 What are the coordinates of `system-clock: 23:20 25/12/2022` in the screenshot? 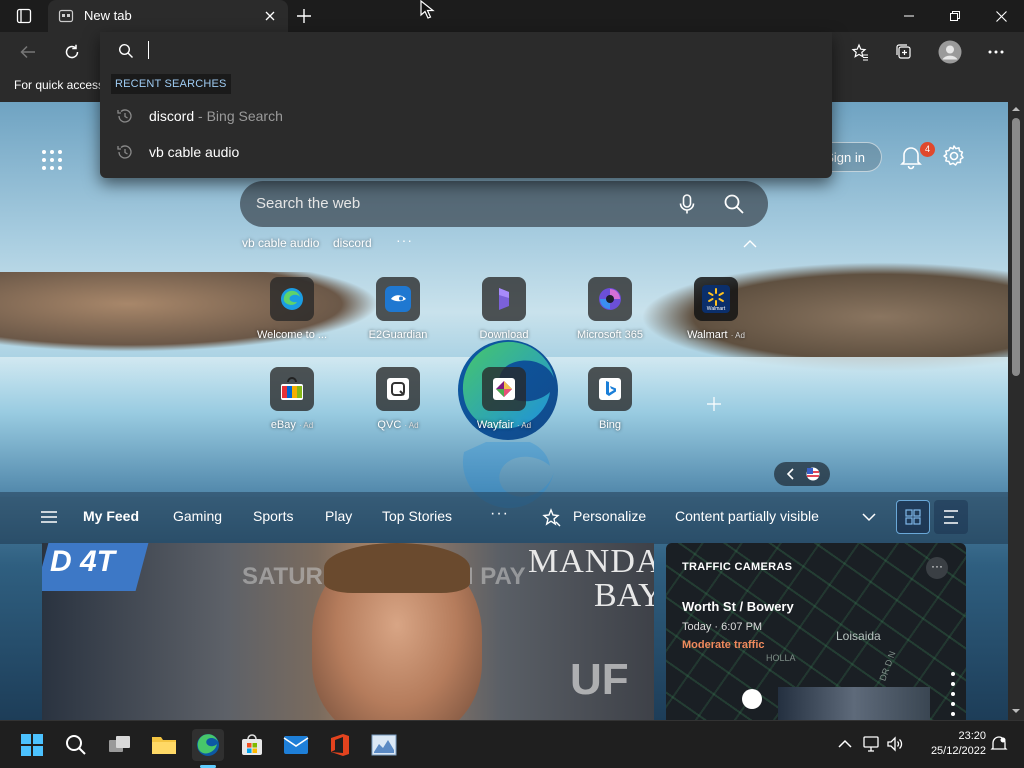 It's located at (951, 744).